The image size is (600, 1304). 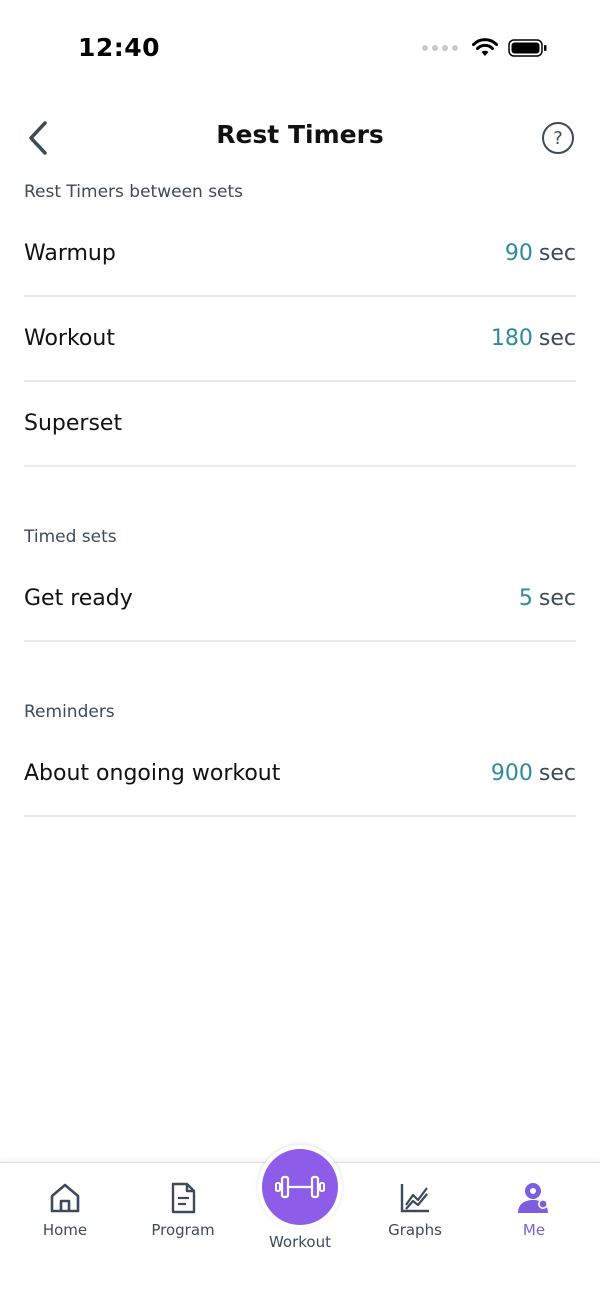 What do you see at coordinates (415, 1230) in the screenshot?
I see `tab-label: Graphs` at bounding box center [415, 1230].